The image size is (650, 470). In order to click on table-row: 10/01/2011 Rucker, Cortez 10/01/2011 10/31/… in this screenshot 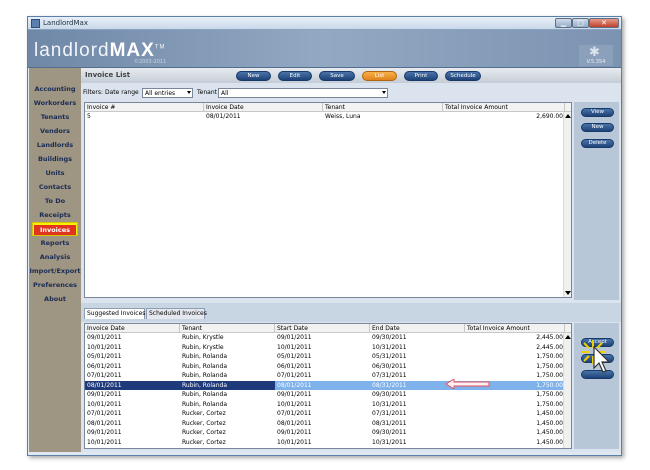, I will do `click(325, 442)`.